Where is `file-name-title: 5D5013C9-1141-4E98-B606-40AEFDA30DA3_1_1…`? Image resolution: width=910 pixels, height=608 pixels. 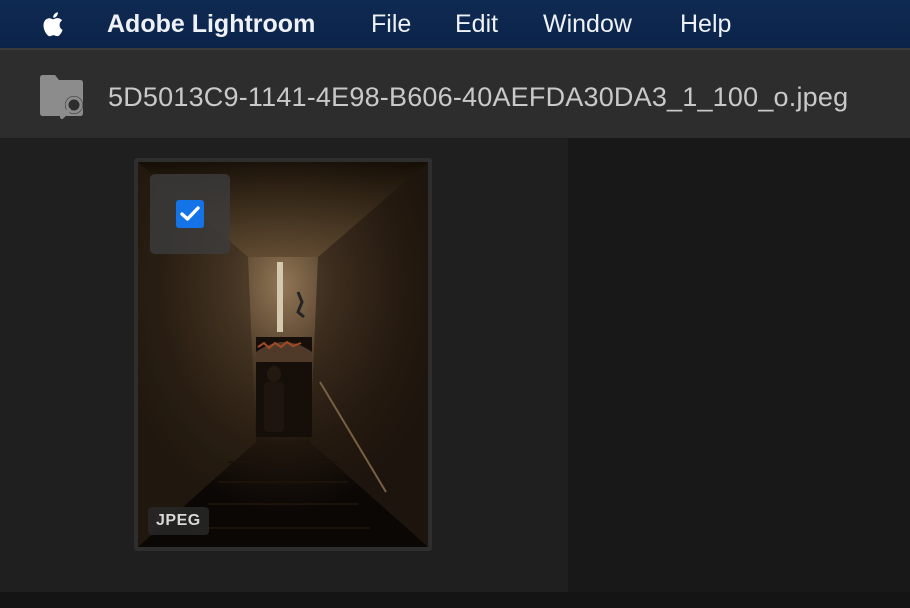 file-name-title: 5D5013C9-1141-4E98-B606-40AEFDA30DA3_1_1… is located at coordinates (478, 97).